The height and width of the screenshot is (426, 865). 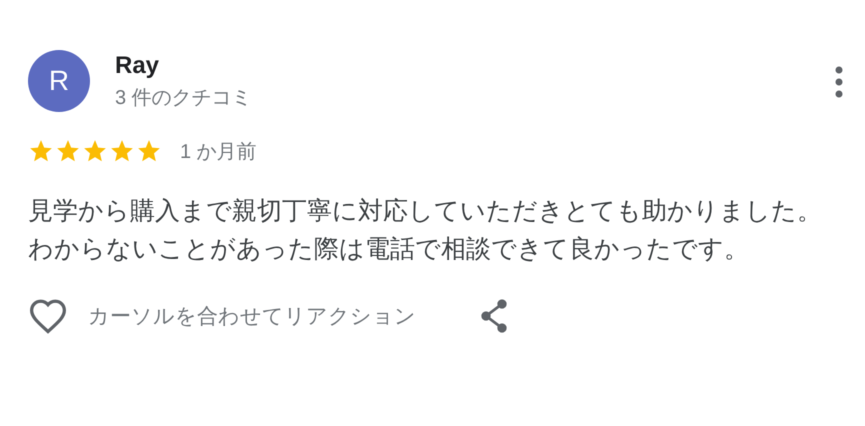 What do you see at coordinates (252, 316) in the screenshot?
I see `reaction-label: カーソルを合わせてリアクション` at bounding box center [252, 316].